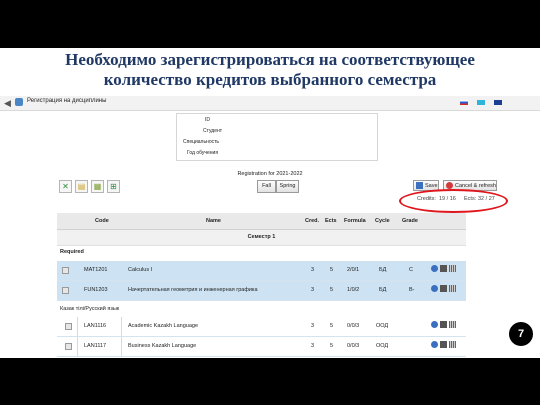 This screenshot has height=405, width=540. I want to click on specialty-label: Специальность, so click(201, 142).